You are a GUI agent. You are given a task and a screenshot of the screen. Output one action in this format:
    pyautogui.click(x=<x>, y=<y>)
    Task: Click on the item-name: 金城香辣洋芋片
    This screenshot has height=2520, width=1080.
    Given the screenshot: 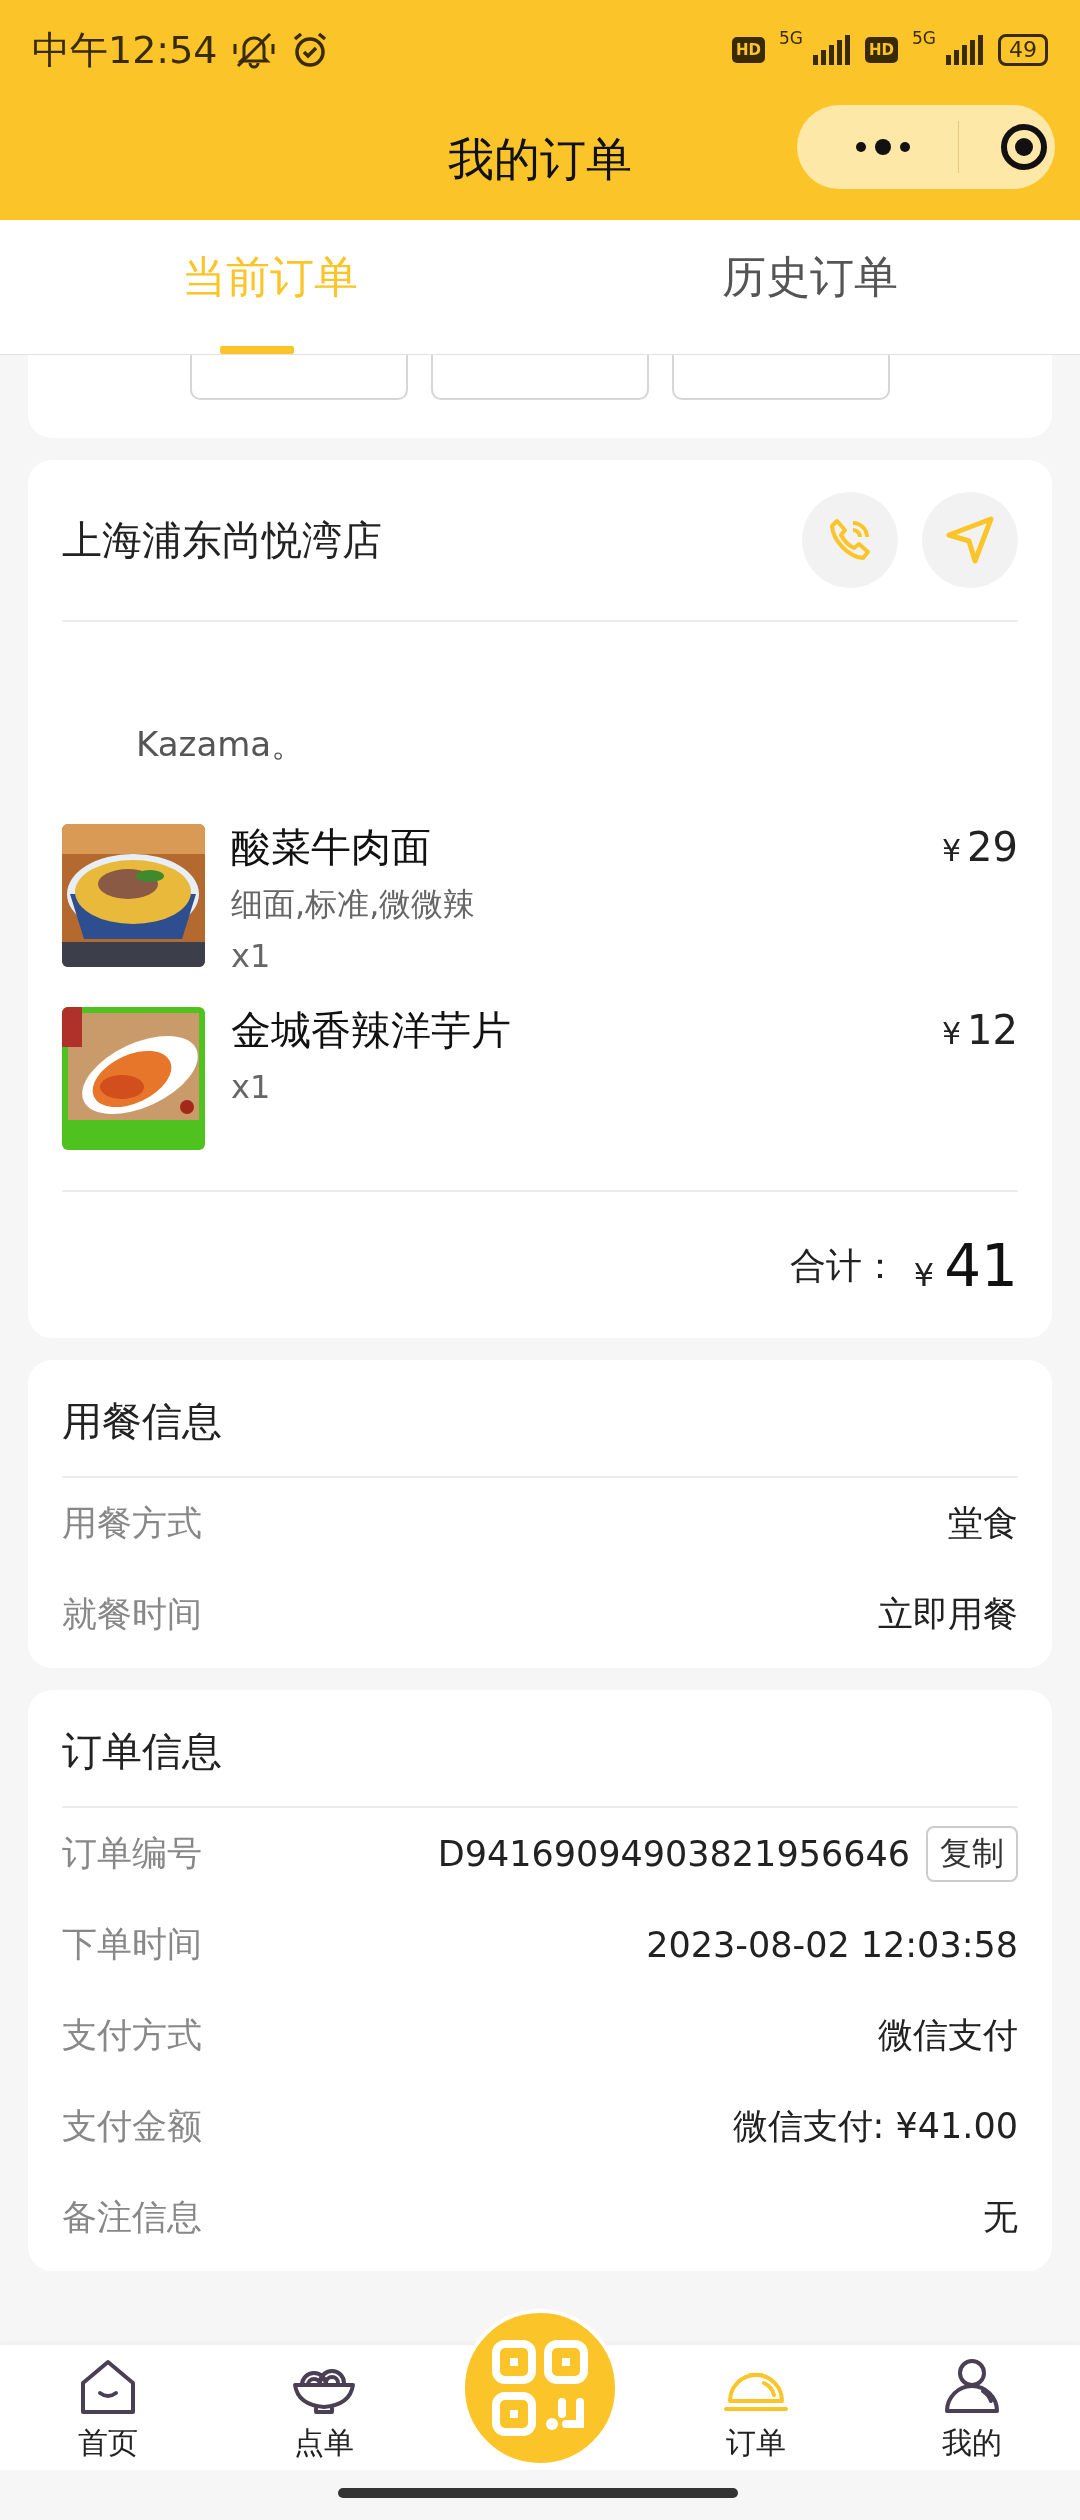 What is the action you would take?
    pyautogui.click(x=371, y=1030)
    